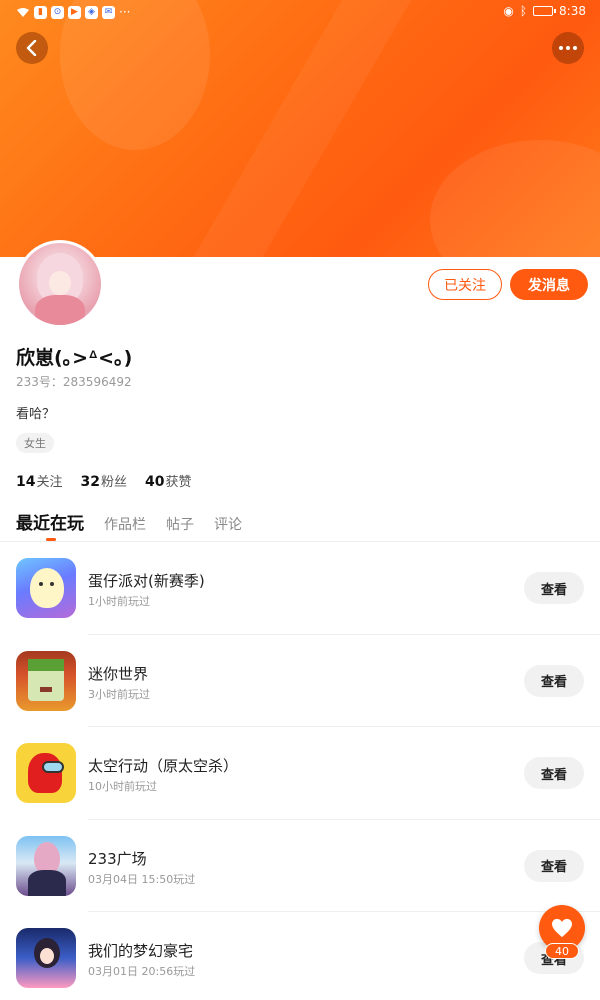 Image resolution: width=600 pixels, height=1000 pixels. Describe the element at coordinates (74, 358) in the screenshot. I see `user-name: 欣崽(｡>ᐞ<｡)` at that location.